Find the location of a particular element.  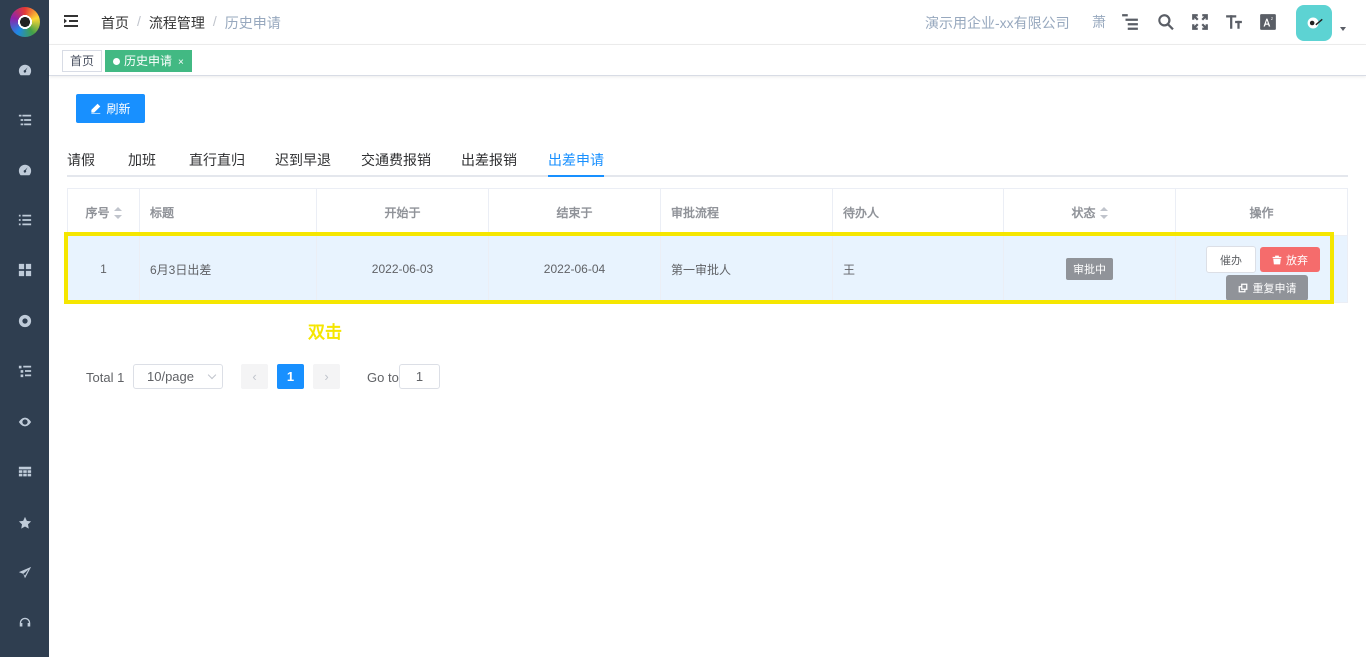

tag-active-label: 历史申请 is located at coordinates (148, 61).